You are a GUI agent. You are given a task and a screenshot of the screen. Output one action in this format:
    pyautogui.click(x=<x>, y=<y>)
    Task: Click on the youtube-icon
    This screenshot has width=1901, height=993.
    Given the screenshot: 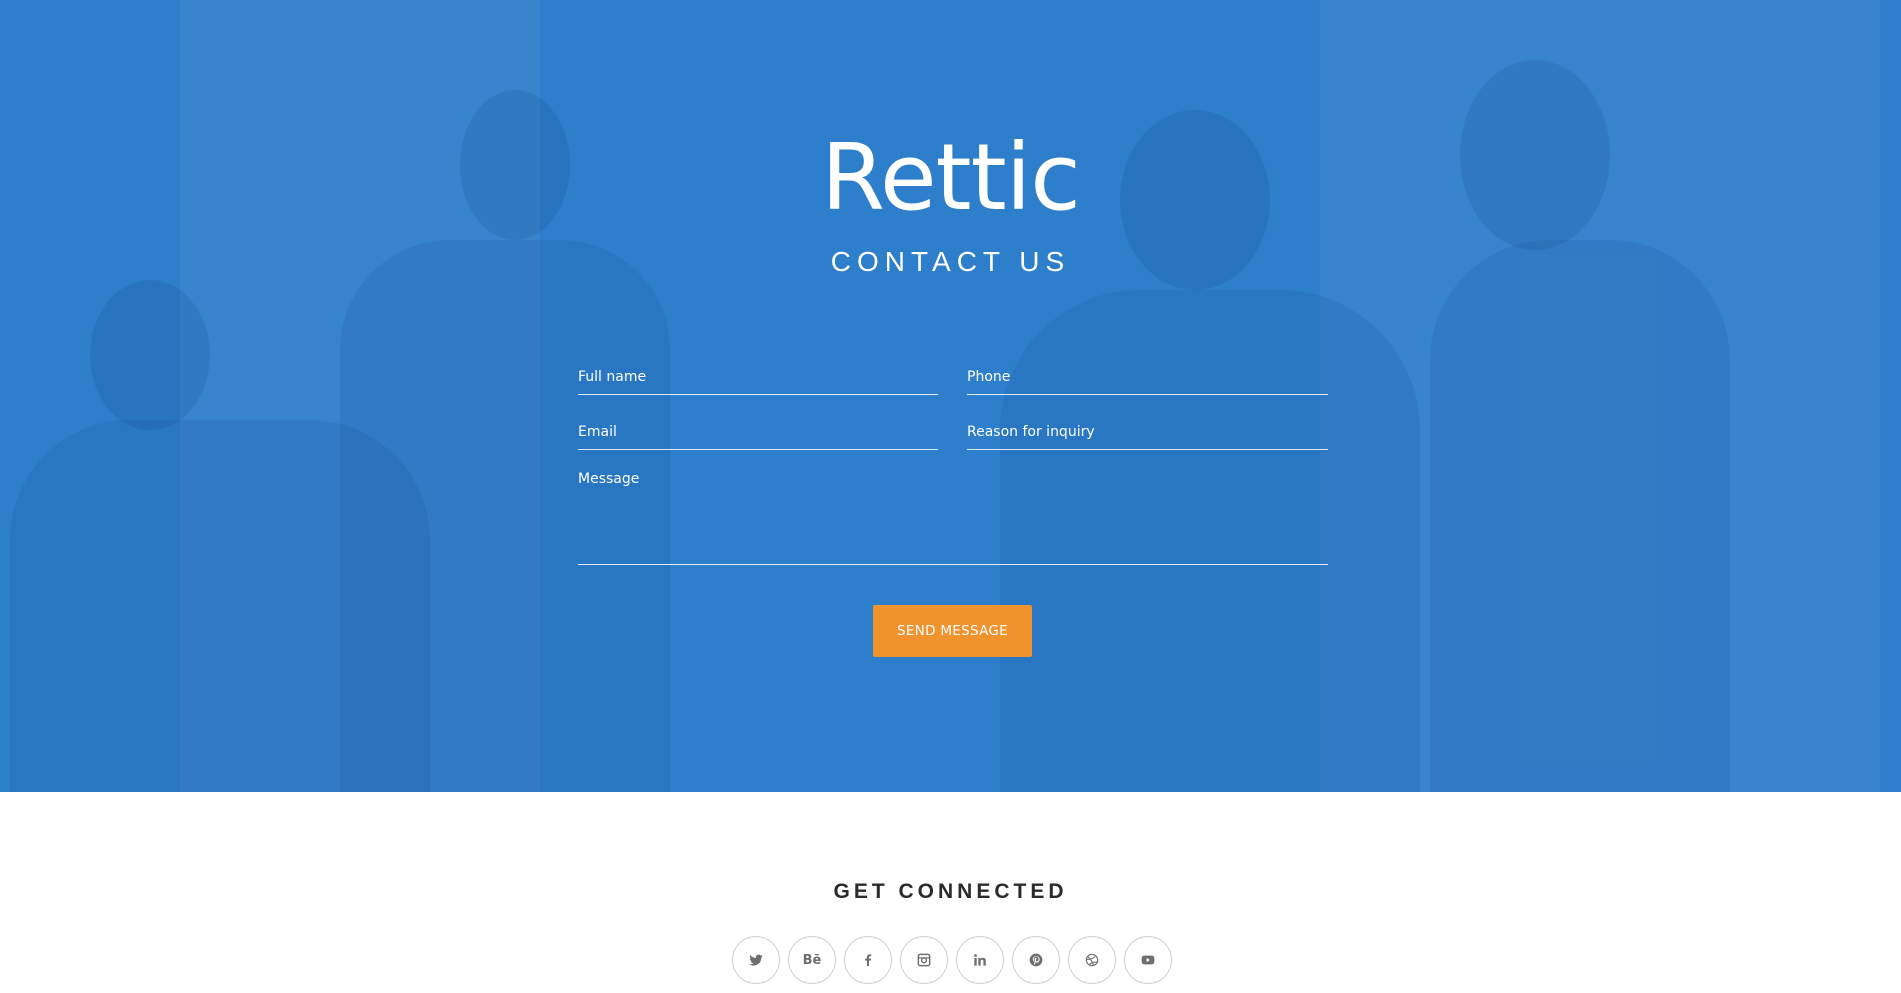 What is the action you would take?
    pyautogui.click(x=1148, y=960)
    